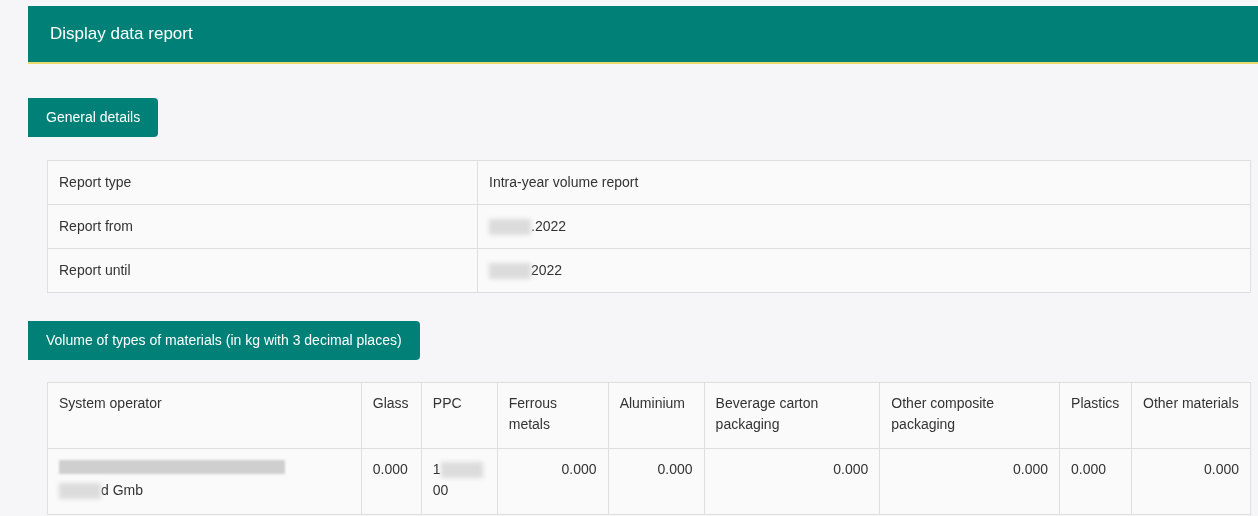 This screenshot has width=1258, height=516. I want to click on column-header: Other materials, so click(1191, 415).